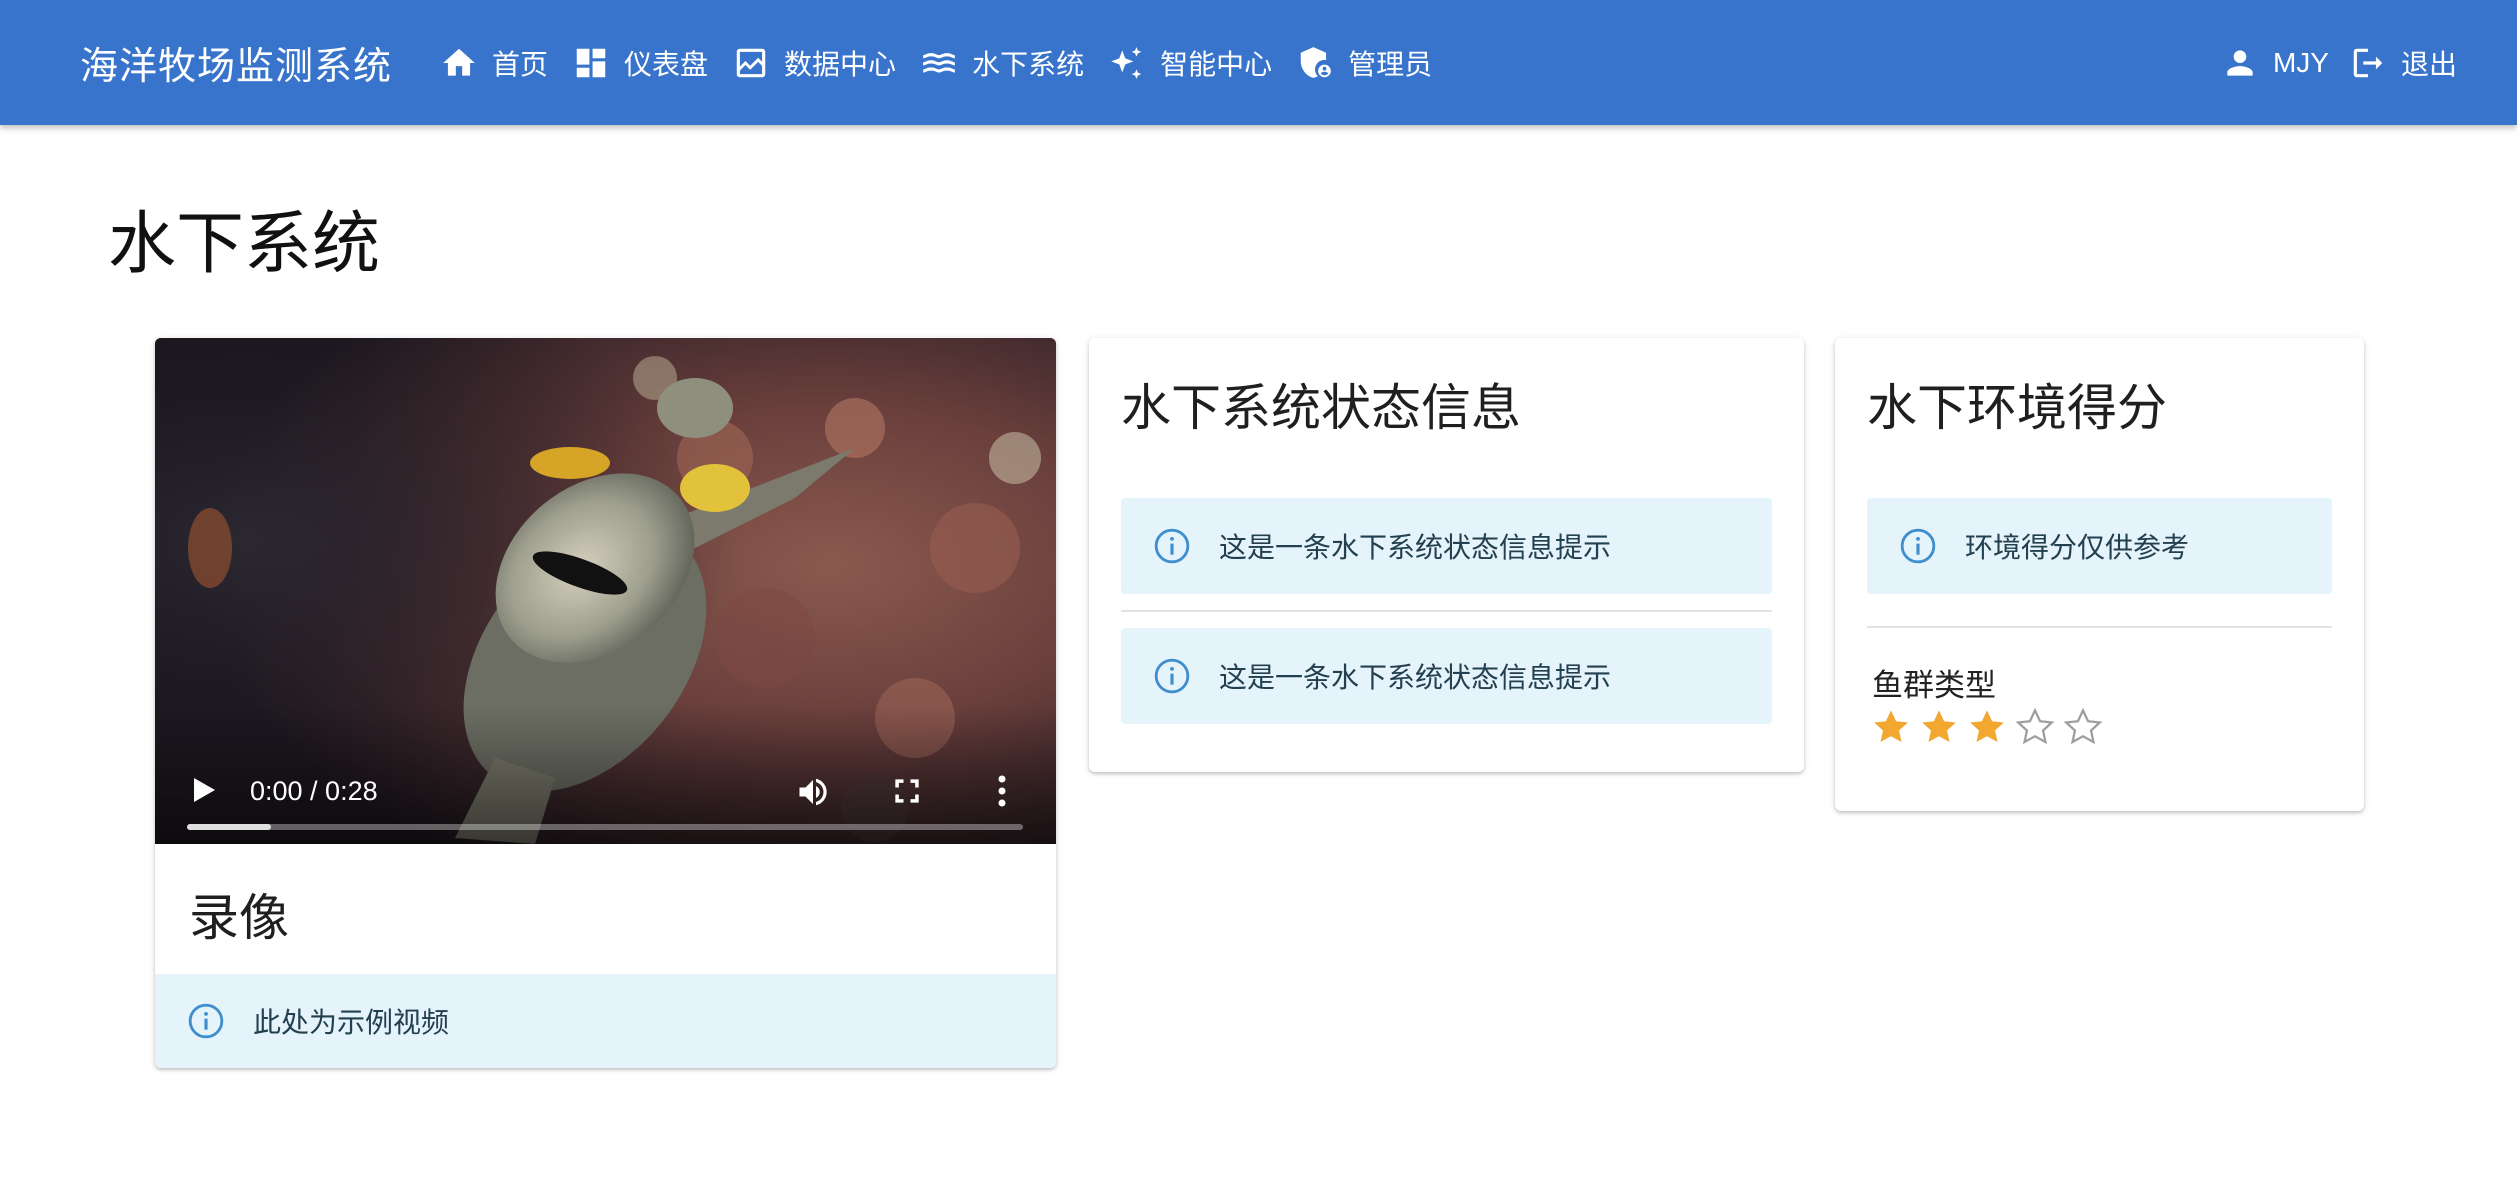 The image size is (2517, 1198). I want to click on video-info-alert: 此处为示例视频, so click(605, 1021).